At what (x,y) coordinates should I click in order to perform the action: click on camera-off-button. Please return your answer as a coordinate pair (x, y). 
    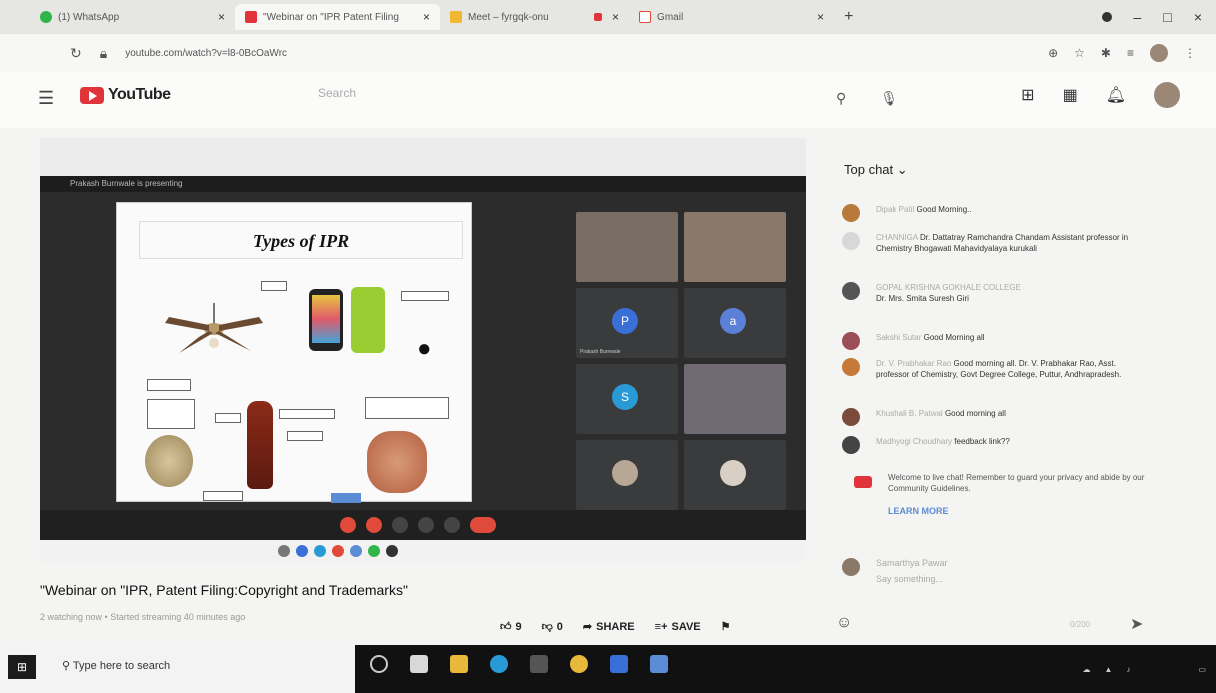
    Looking at the image, I should click on (374, 525).